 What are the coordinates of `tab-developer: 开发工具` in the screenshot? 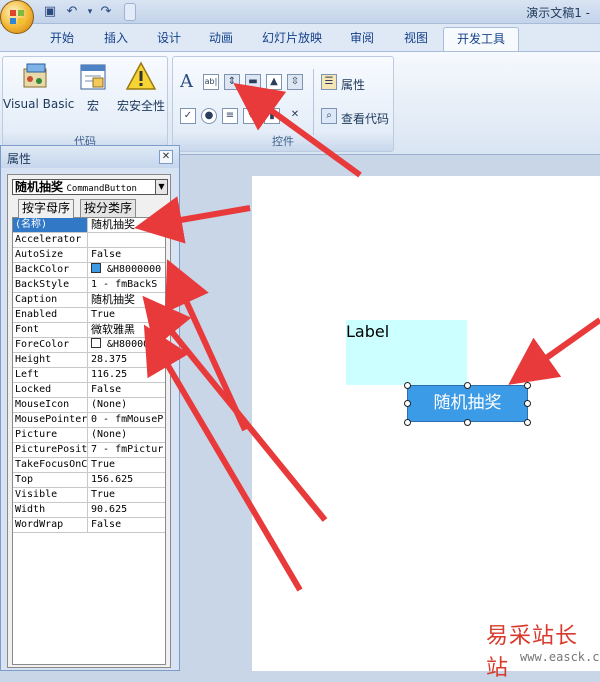 It's located at (481, 39).